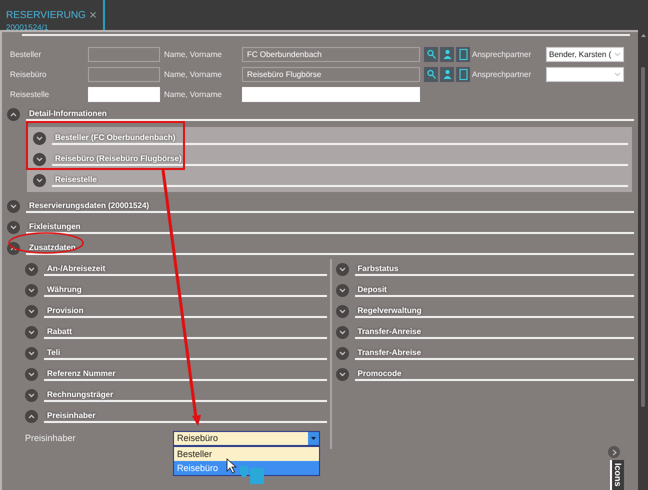  I want to click on side-tab: Icons, so click(617, 475).